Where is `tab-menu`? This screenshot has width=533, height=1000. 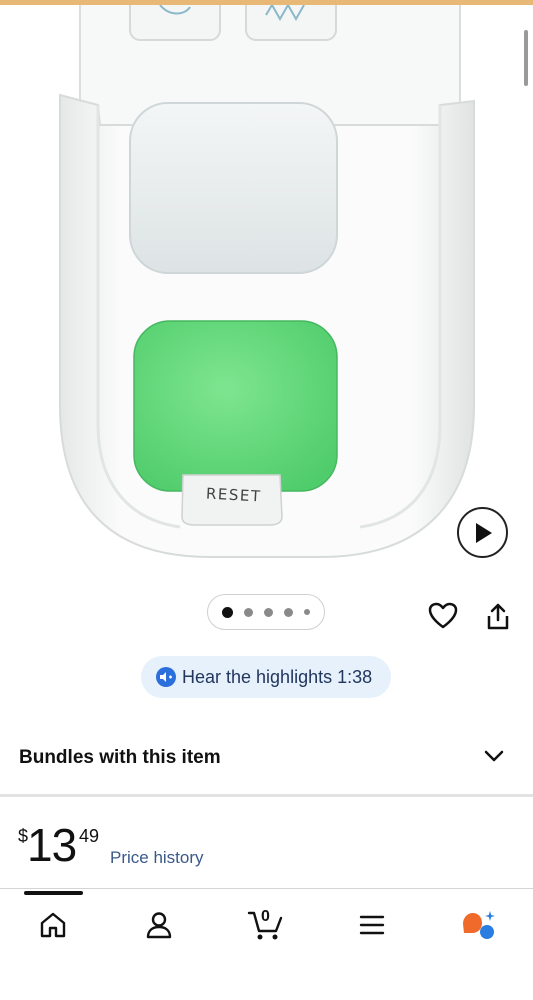
tab-menu is located at coordinates (372, 925).